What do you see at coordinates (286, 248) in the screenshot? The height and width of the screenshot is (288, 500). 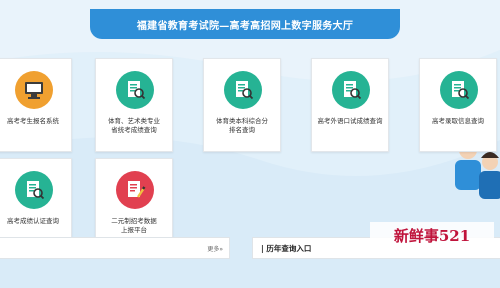 I see `history-query-title: | 历年查询入口` at bounding box center [286, 248].